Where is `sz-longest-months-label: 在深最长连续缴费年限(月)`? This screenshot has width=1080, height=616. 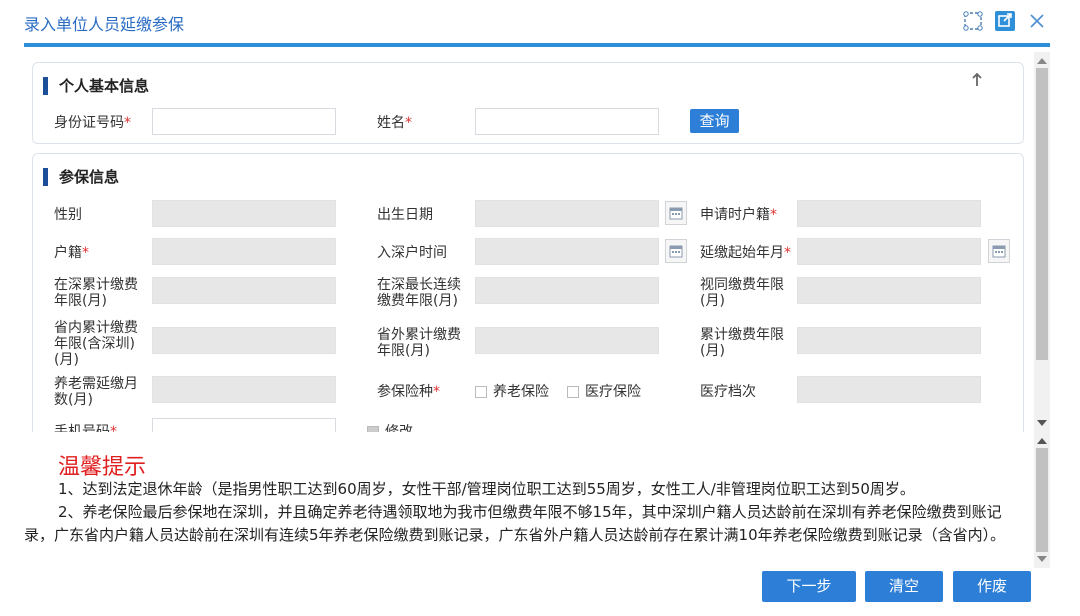 sz-longest-months-label: 在深最长连续缴费年限(月) is located at coordinates (419, 293).